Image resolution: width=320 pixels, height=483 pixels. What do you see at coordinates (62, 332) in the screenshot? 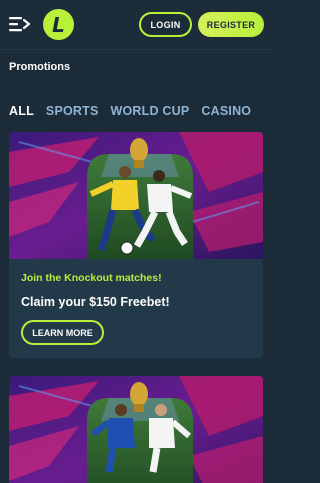
I see `learn-more-button: LEARN MORE` at bounding box center [62, 332].